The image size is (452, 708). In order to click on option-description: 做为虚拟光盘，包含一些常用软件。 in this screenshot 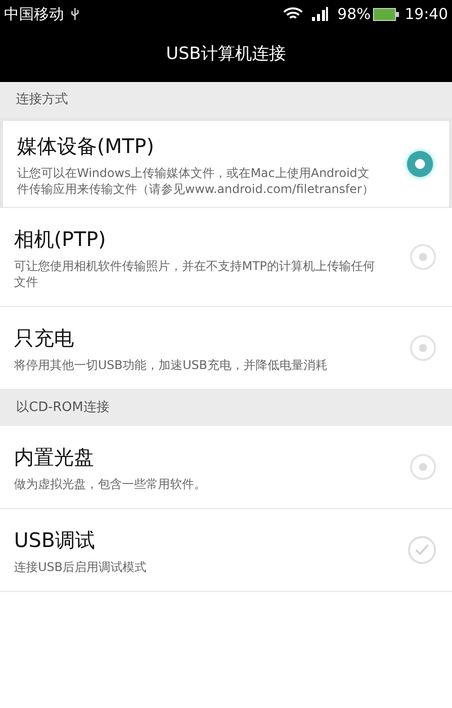, I will do `click(110, 484)`.